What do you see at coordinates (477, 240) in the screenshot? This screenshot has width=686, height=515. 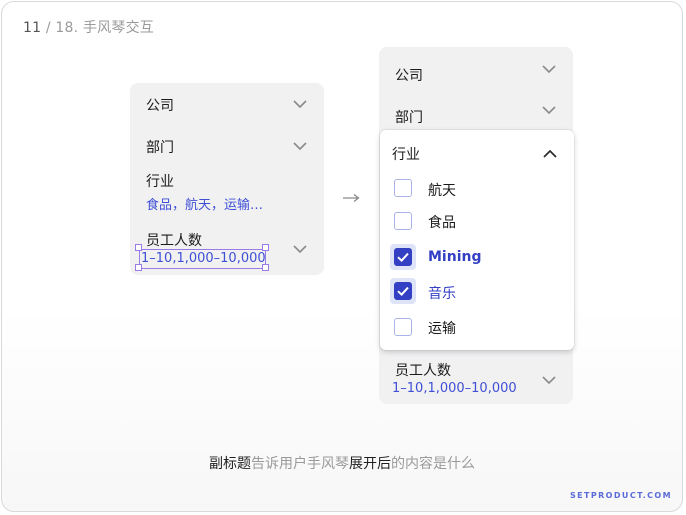 I see `accordion-industry-expanded: 行业 航天 食品 Mining 音乐 运输` at bounding box center [477, 240].